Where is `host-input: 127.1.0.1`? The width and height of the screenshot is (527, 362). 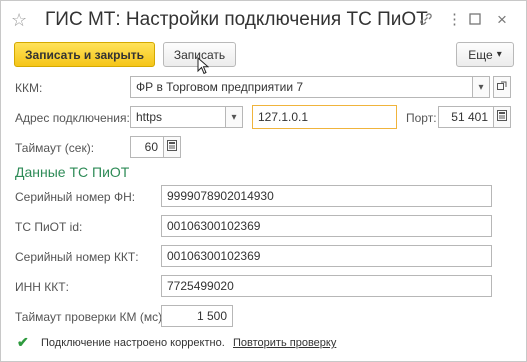
host-input: 127.1.0.1 is located at coordinates (324, 117).